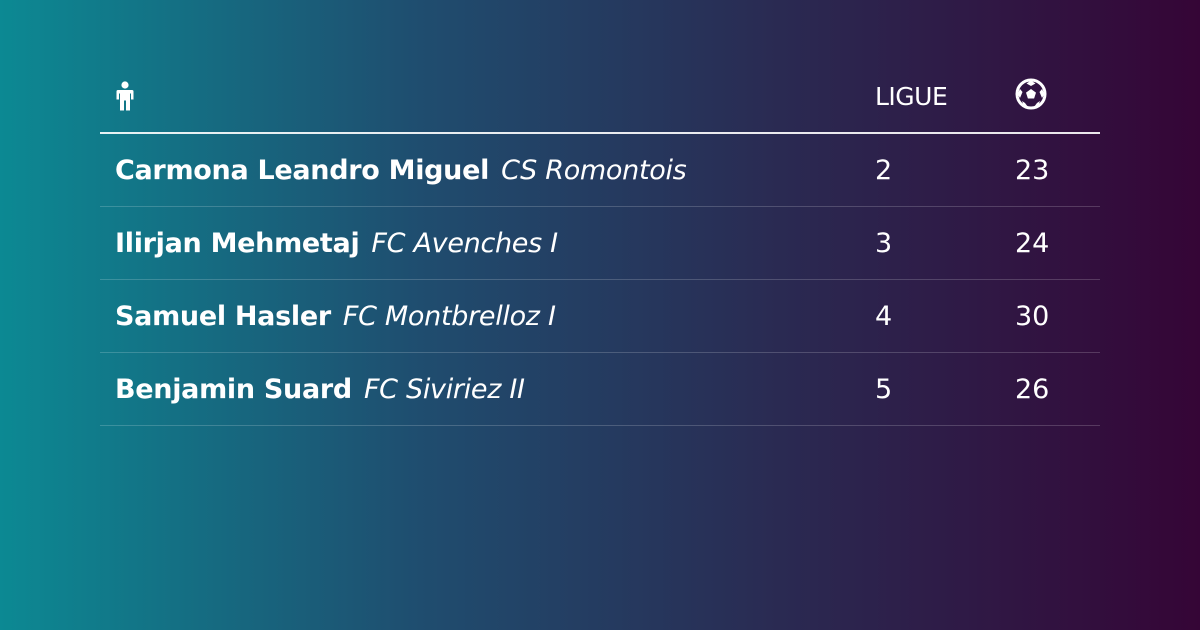  Describe the element at coordinates (449, 316) in the screenshot. I see `club-name: FC Montbrelloz I` at that location.